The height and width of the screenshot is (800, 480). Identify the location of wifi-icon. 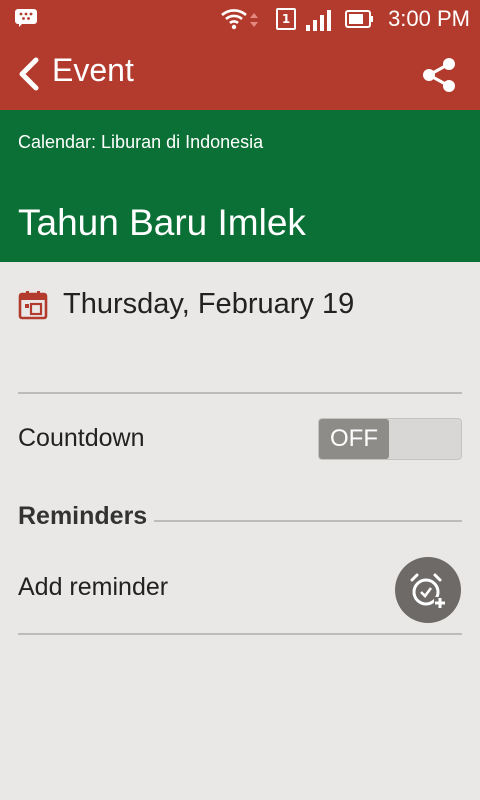
(239, 19).